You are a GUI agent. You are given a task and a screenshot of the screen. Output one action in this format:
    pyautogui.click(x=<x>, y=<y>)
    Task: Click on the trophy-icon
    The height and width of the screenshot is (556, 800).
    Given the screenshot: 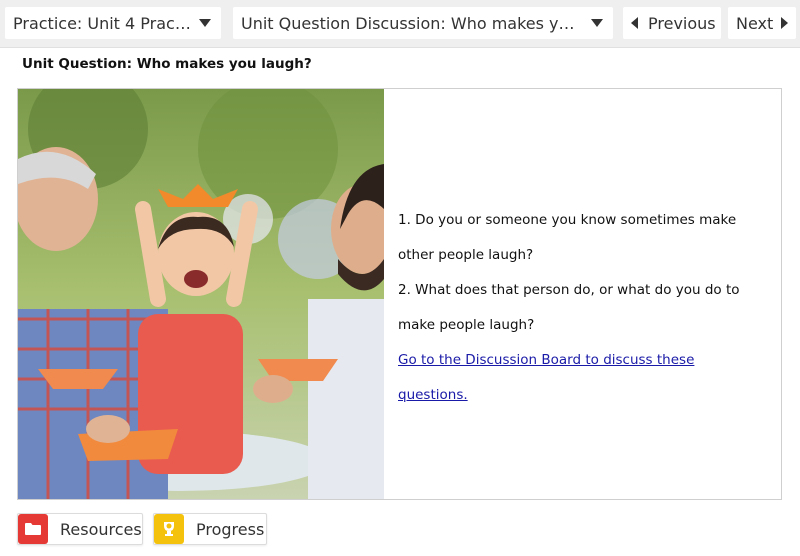 What is the action you would take?
    pyautogui.click(x=169, y=529)
    